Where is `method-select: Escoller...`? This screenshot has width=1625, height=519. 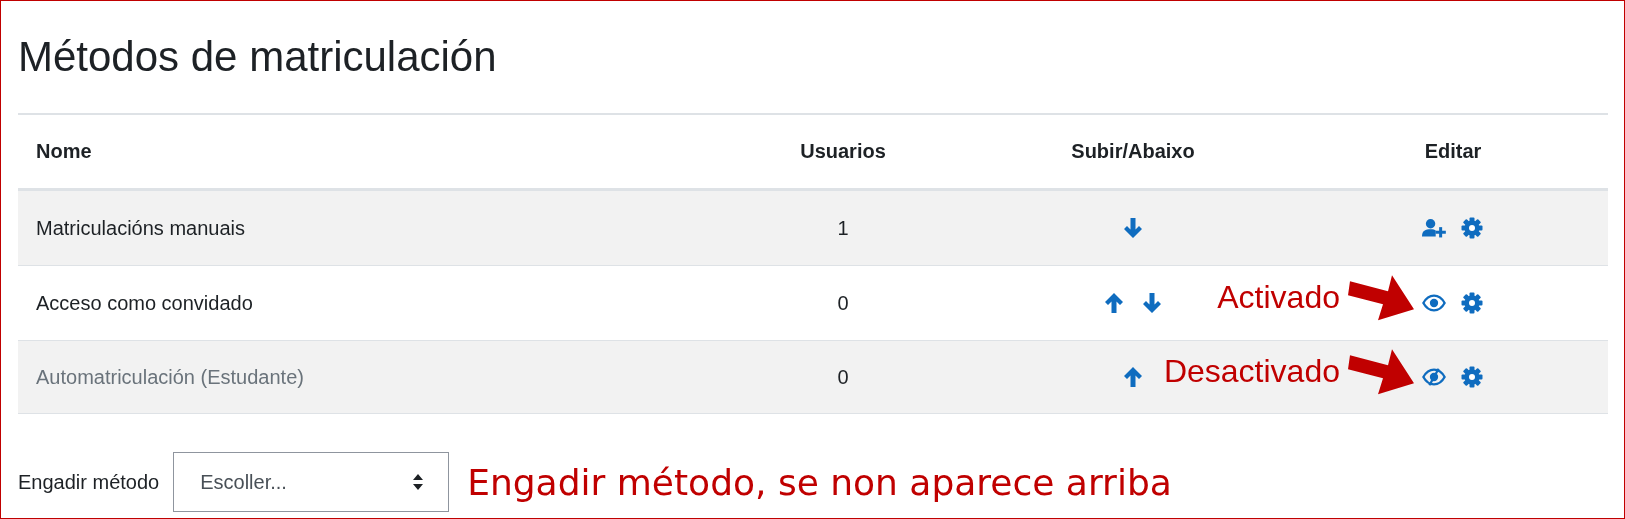 method-select: Escoller... is located at coordinates (311, 482).